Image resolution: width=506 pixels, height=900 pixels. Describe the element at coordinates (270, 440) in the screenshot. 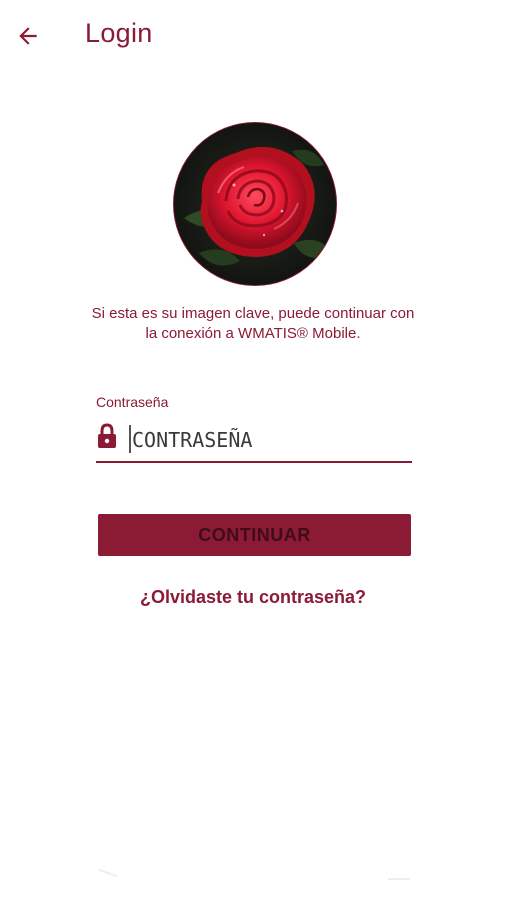

I see `password-input` at that location.